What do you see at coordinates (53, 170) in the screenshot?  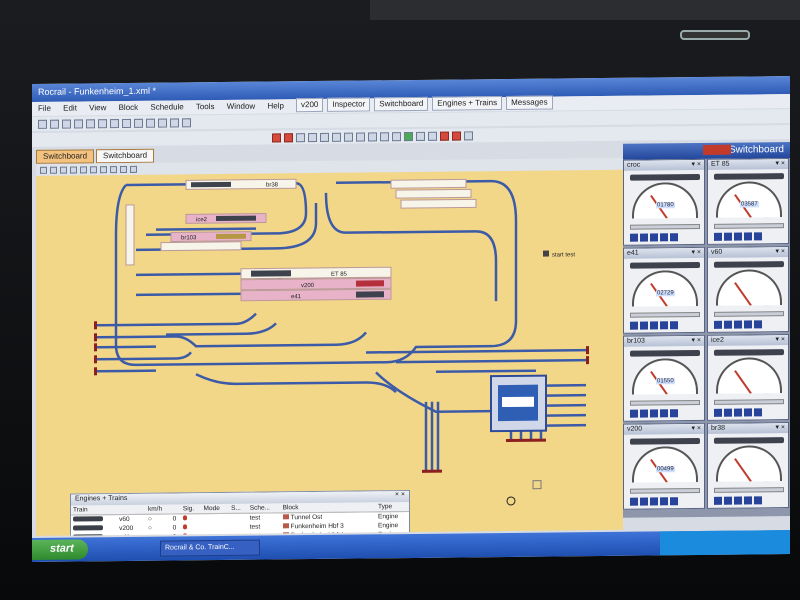 I see `pencil-icon` at bounding box center [53, 170].